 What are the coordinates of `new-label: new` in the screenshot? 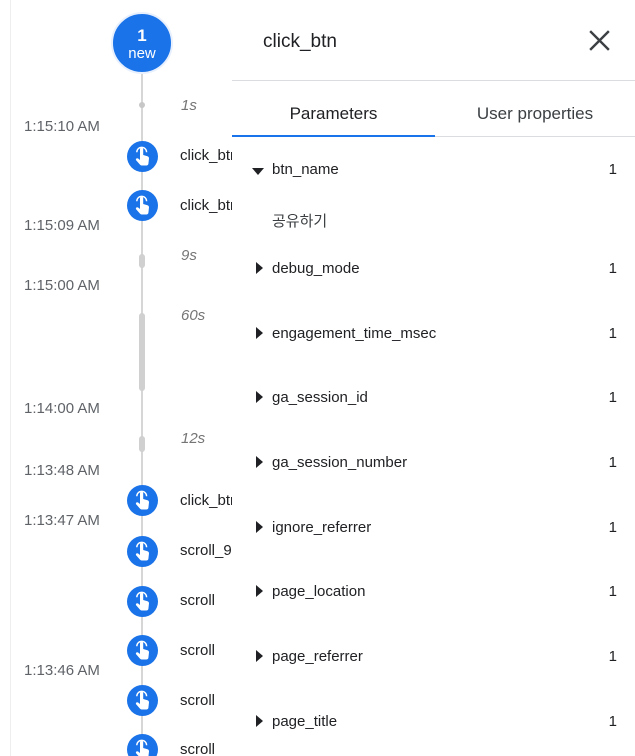 It's located at (142, 53).